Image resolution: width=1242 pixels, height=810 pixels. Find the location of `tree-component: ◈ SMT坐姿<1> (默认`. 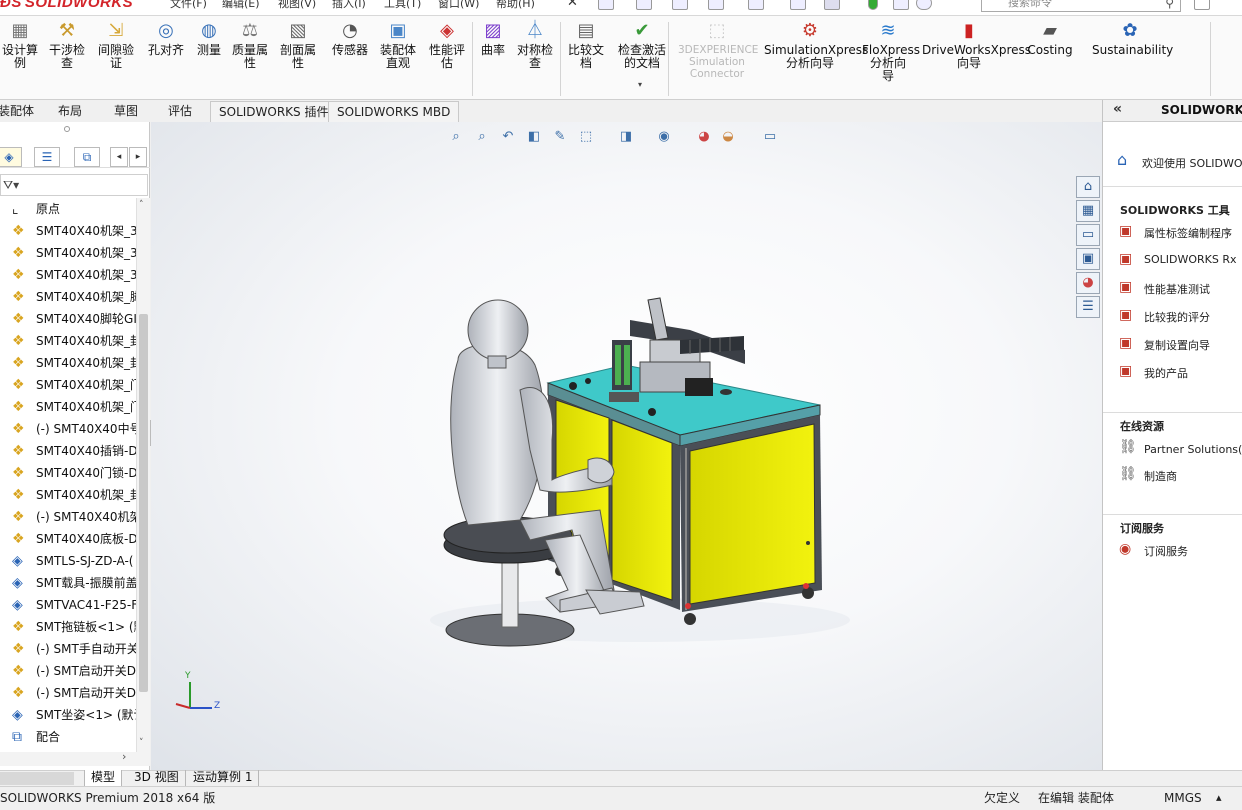

tree-component: ◈ SMT坐姿<1> (默认 is located at coordinates (68, 715).